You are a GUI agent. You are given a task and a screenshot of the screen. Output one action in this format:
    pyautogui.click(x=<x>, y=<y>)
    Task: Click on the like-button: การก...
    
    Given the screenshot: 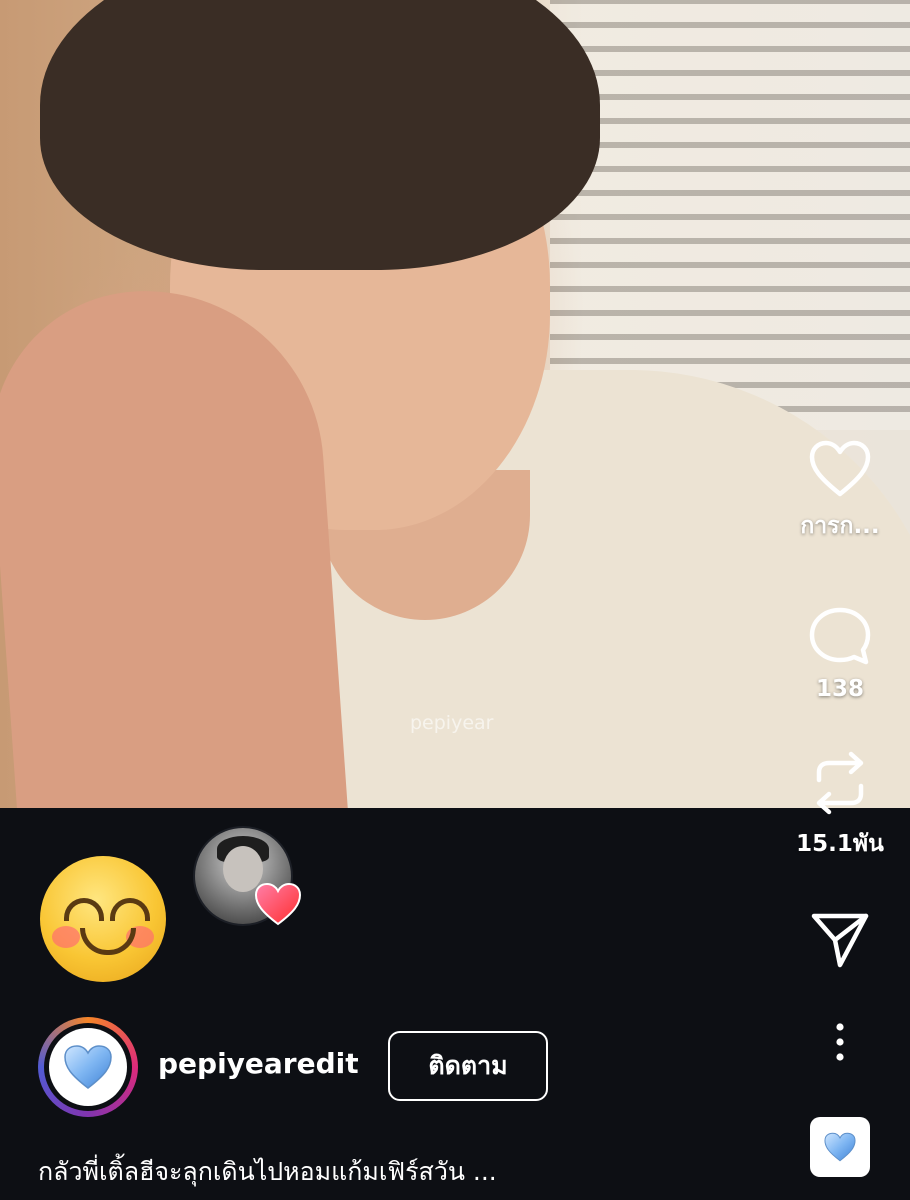 What is the action you would take?
    pyautogui.click(x=840, y=492)
    